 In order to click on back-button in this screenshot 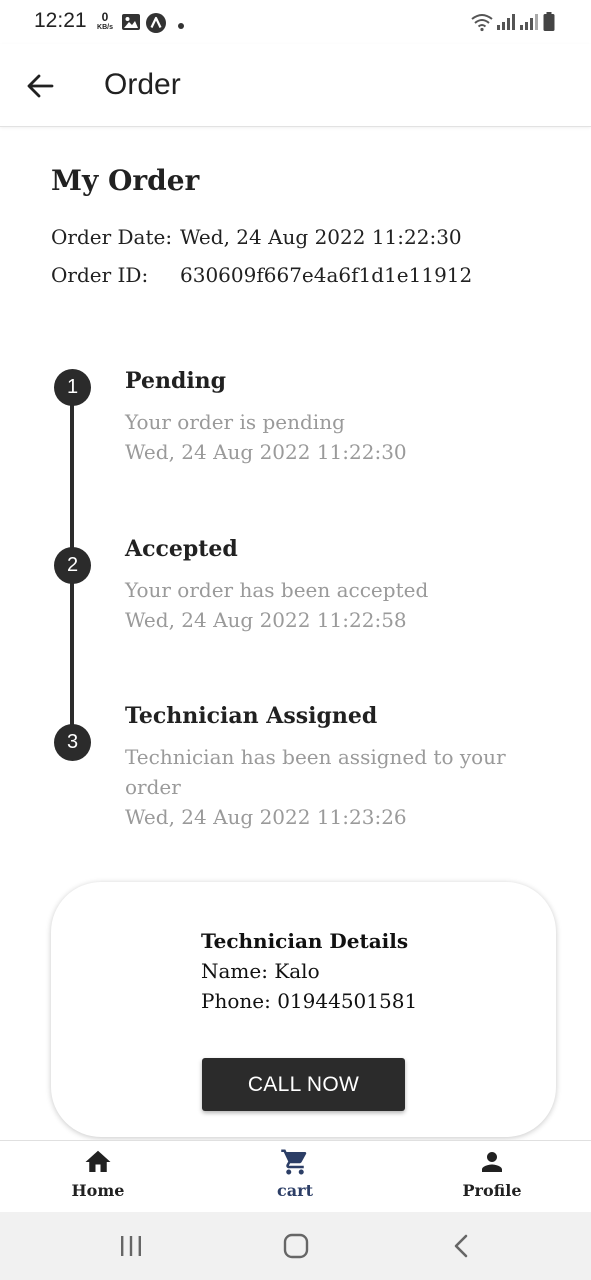, I will do `click(40, 86)`.